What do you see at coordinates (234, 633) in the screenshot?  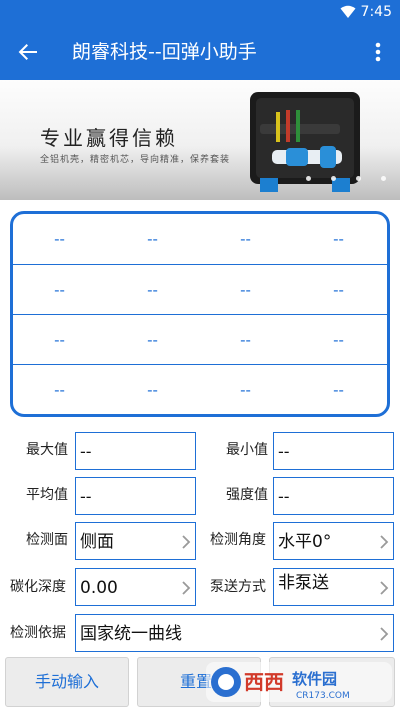 I see `basis-select: 国家统一曲线` at bounding box center [234, 633].